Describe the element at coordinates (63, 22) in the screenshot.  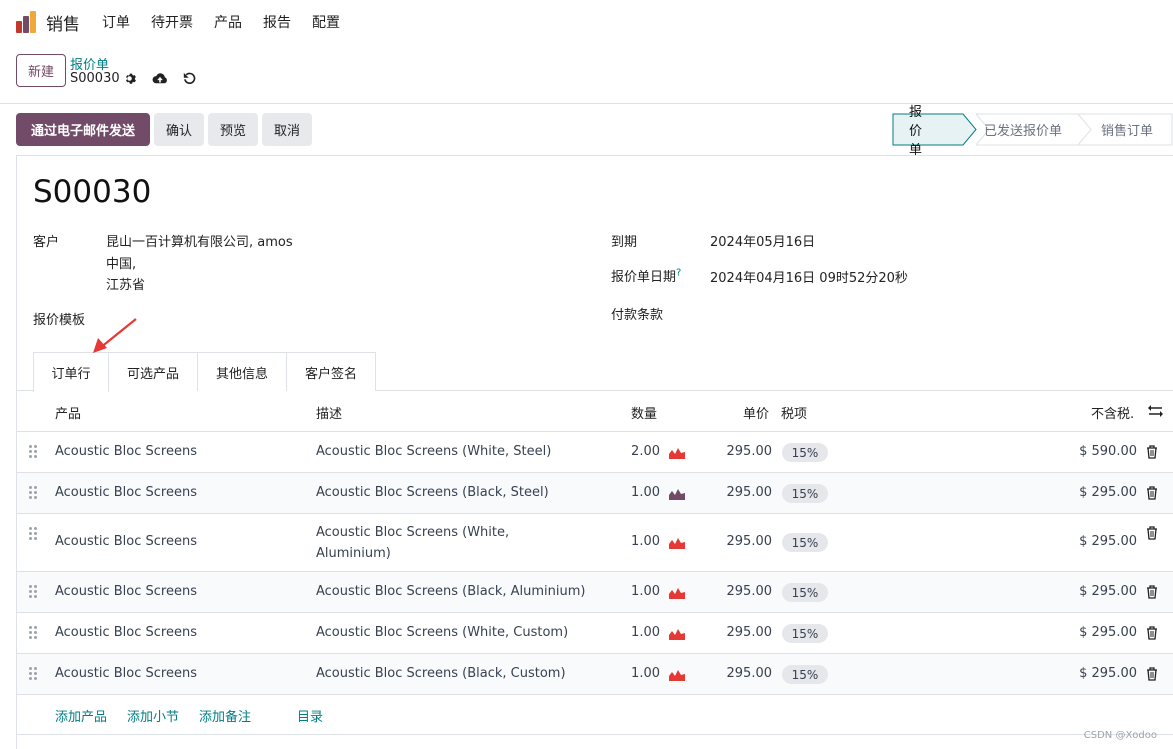
I see `app-name: 销售` at that location.